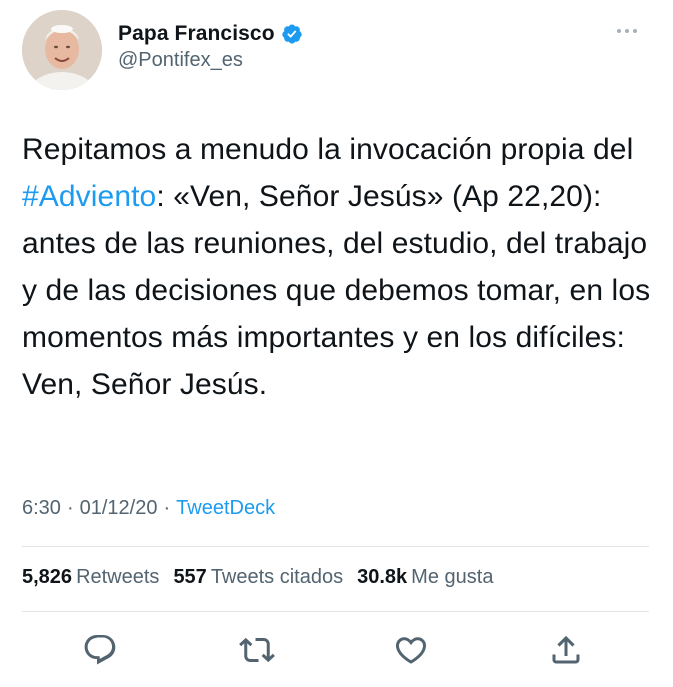 Image resolution: width=673 pixels, height=687 pixels. I want to click on retweets-stat: 5,826 Retweets, so click(90, 577).